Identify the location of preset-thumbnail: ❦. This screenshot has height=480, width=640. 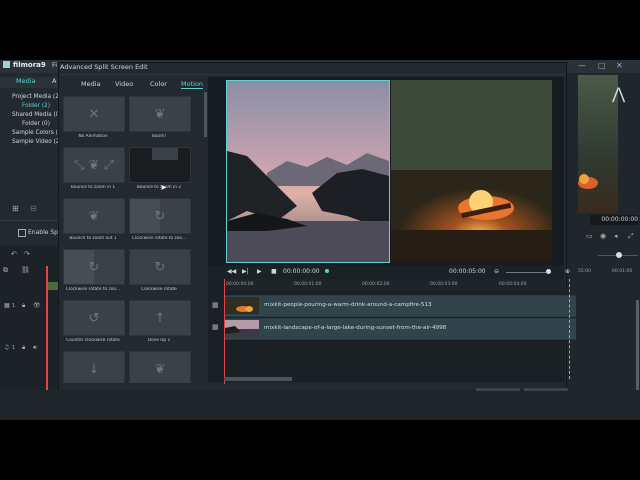
(160, 367).